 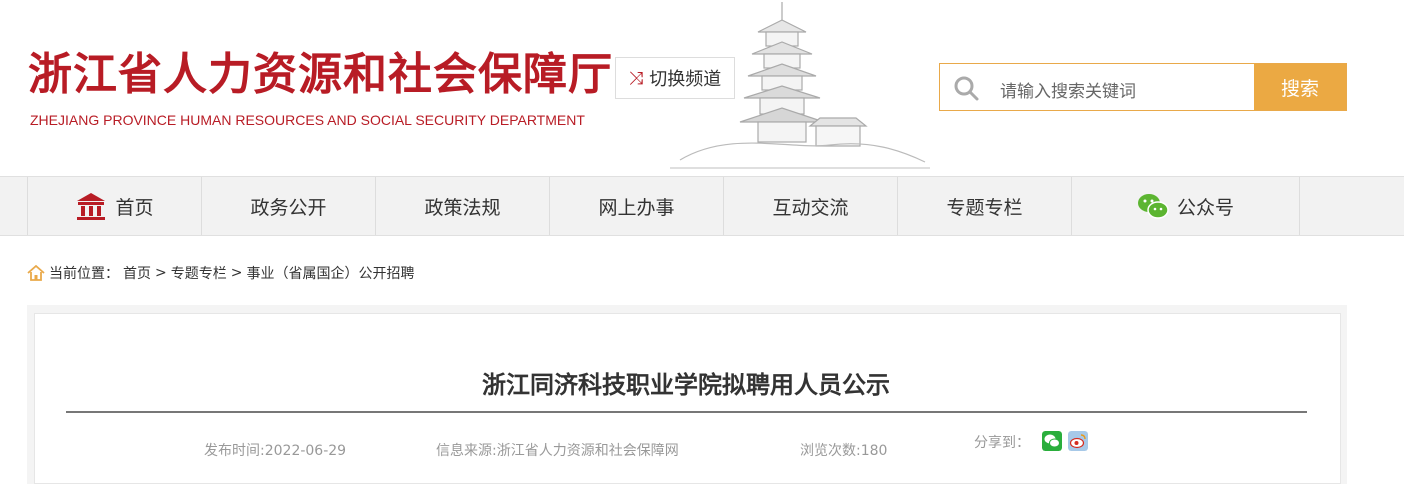 I want to click on article-title: 浙江同济科技职业学院拟聘用人员公示, so click(x=686, y=385).